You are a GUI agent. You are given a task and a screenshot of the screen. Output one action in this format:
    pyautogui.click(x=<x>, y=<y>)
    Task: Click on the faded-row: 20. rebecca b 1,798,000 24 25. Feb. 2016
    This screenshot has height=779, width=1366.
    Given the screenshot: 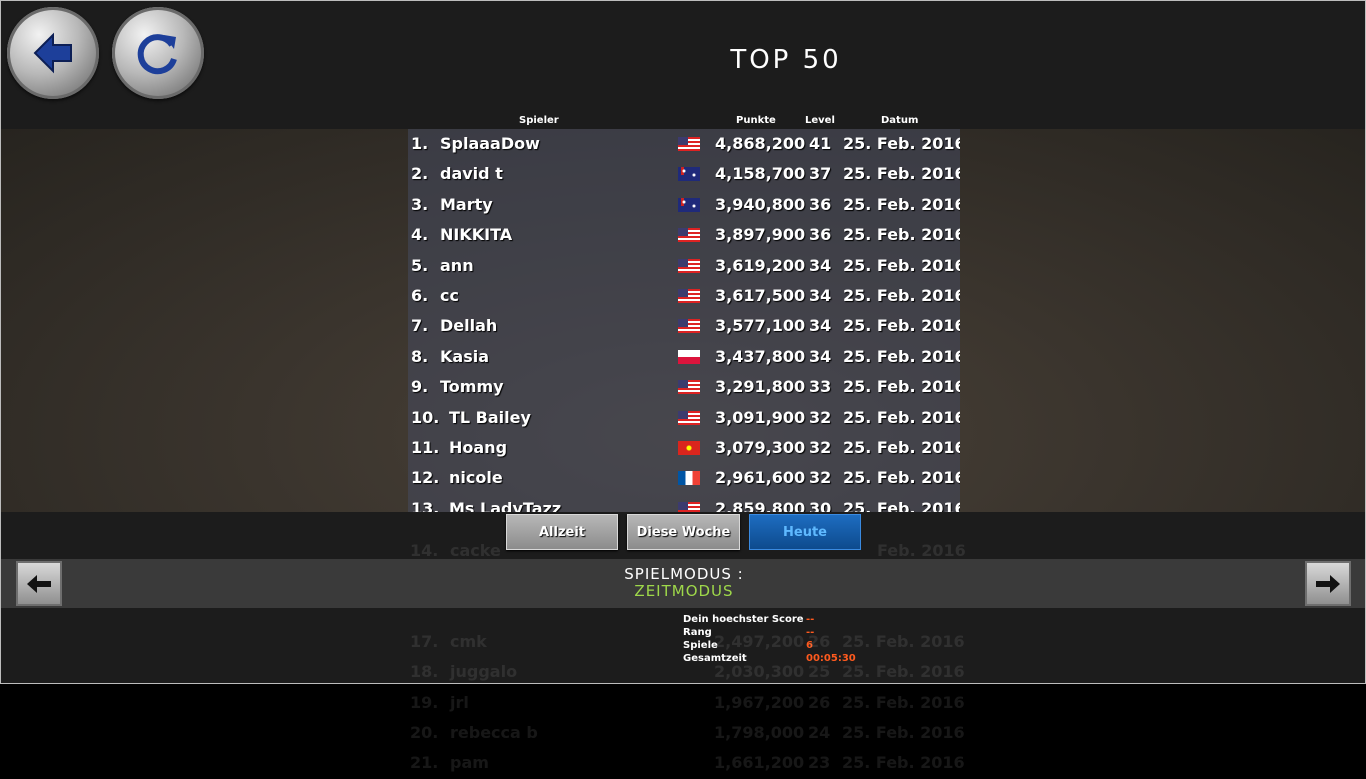 What is the action you would take?
    pyautogui.click(x=687, y=734)
    